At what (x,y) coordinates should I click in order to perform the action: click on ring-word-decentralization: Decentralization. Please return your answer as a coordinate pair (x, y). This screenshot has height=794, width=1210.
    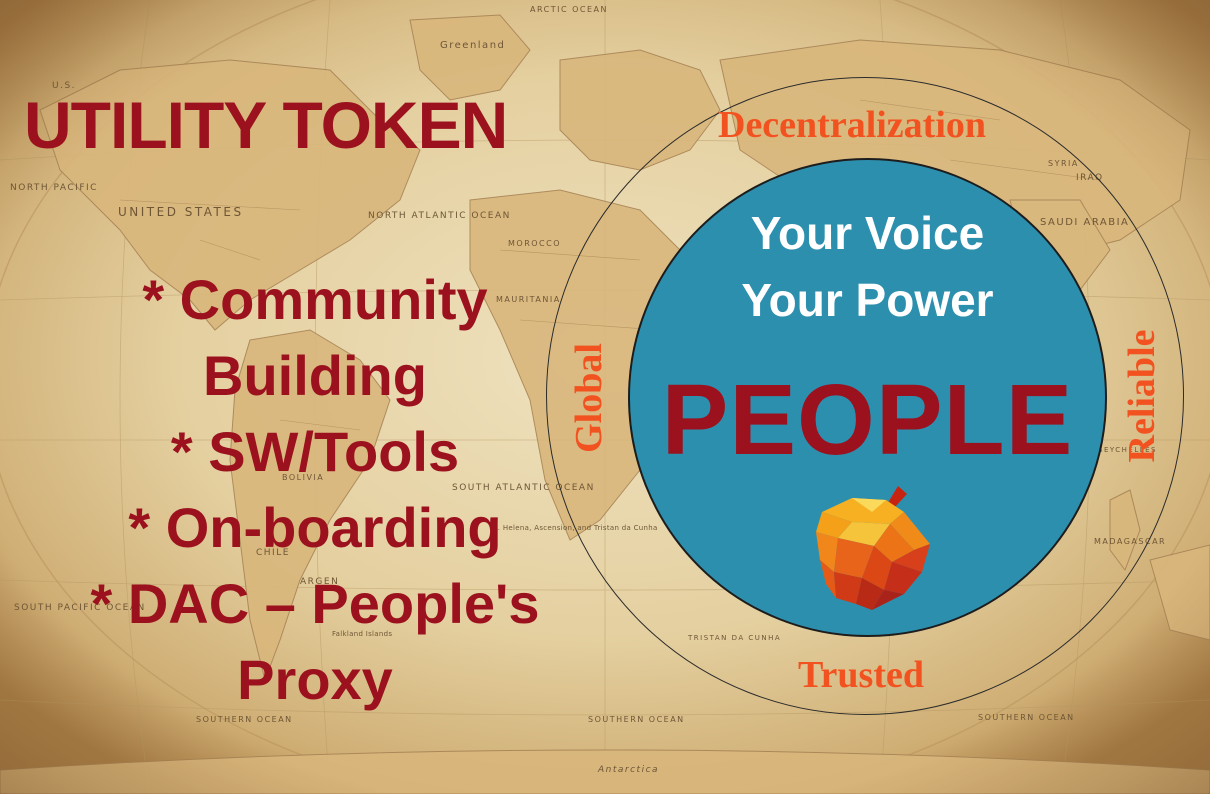
    Looking at the image, I should click on (852, 125).